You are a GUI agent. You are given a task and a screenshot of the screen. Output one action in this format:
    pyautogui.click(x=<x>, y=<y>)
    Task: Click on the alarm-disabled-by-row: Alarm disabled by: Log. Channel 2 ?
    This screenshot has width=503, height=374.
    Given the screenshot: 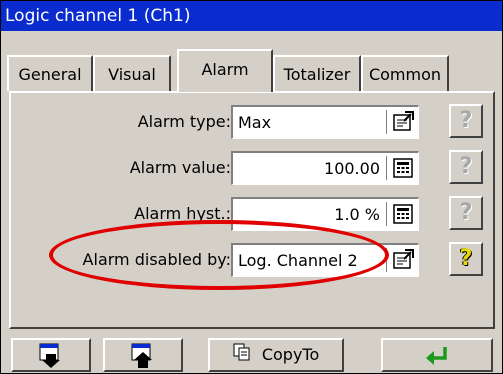 What is the action you would take?
    pyautogui.click(x=252, y=260)
    